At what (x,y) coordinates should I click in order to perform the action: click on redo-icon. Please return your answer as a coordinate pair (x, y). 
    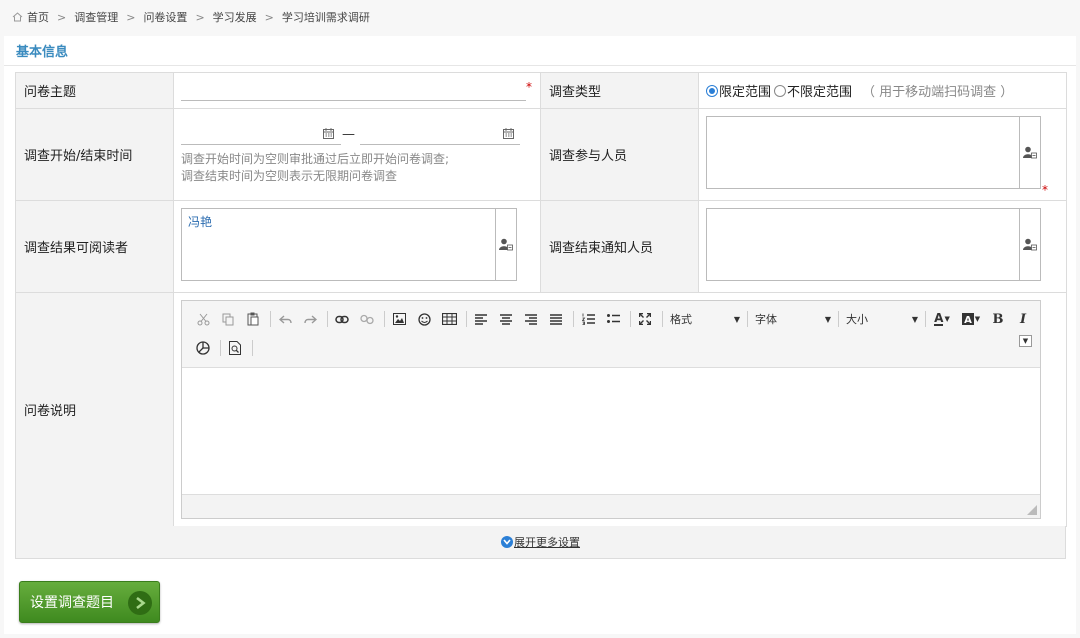
    Looking at the image, I should click on (310, 319).